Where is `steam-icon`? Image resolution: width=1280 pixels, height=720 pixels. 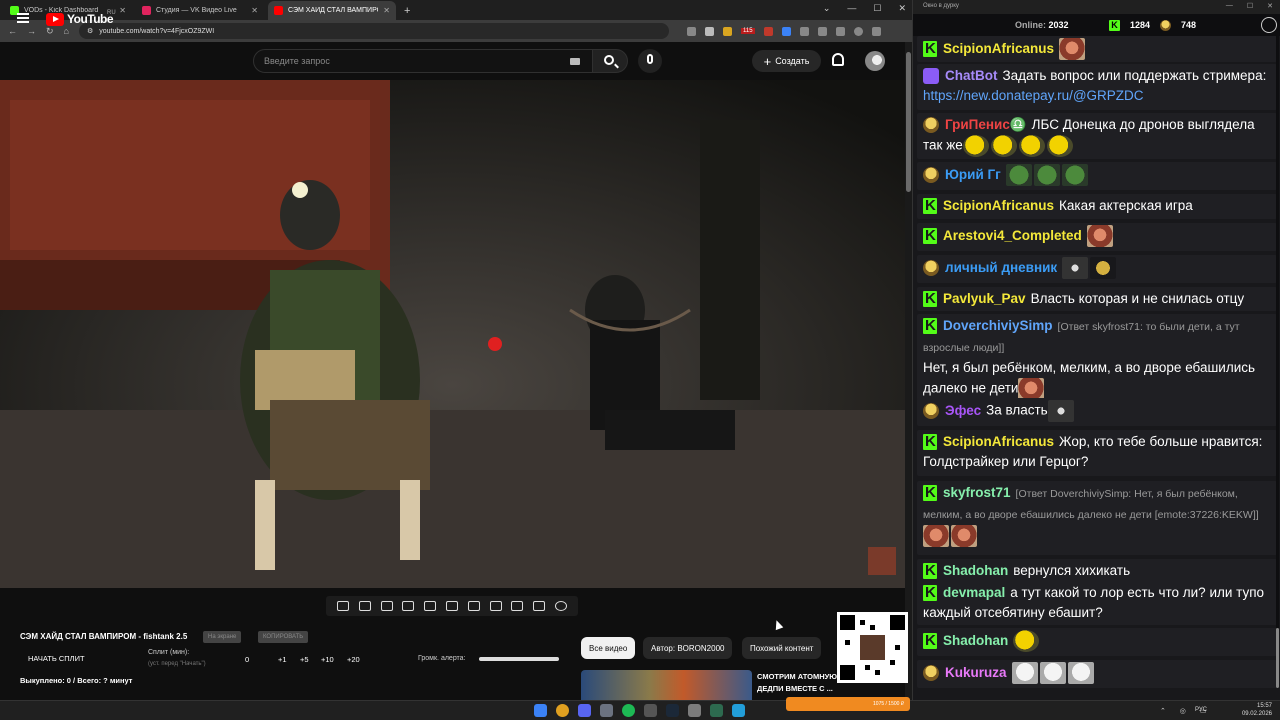 steam-icon is located at coordinates (672, 710).